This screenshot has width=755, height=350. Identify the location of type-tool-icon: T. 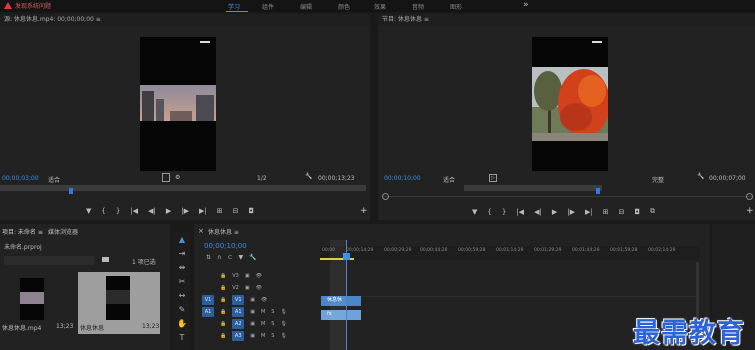
(182, 338).